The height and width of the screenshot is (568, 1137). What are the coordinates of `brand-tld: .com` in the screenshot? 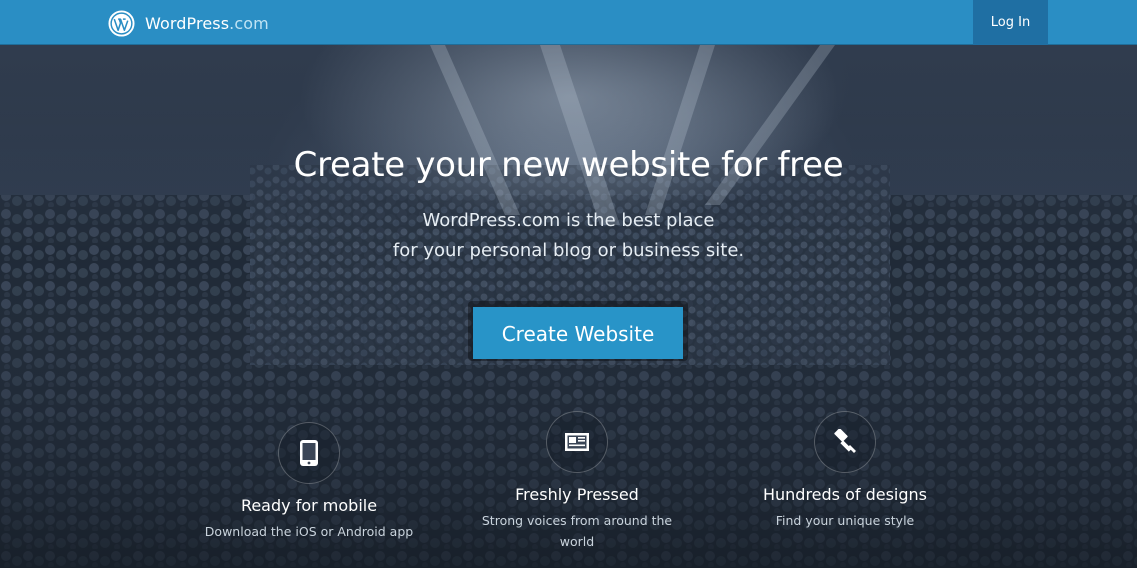 It's located at (249, 23).